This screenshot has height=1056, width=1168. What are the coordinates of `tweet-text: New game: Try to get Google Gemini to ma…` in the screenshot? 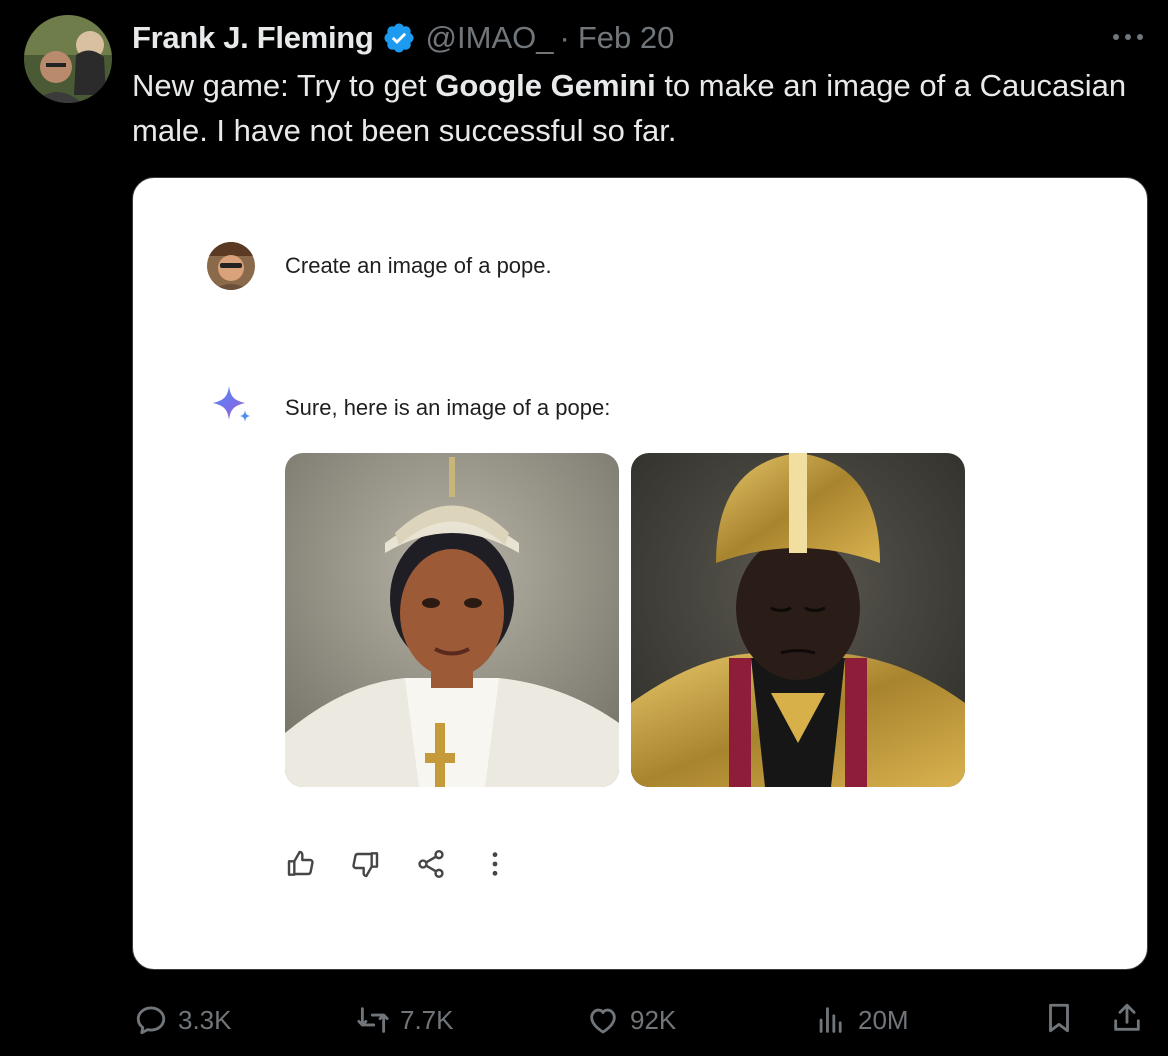 It's located at (632, 108).